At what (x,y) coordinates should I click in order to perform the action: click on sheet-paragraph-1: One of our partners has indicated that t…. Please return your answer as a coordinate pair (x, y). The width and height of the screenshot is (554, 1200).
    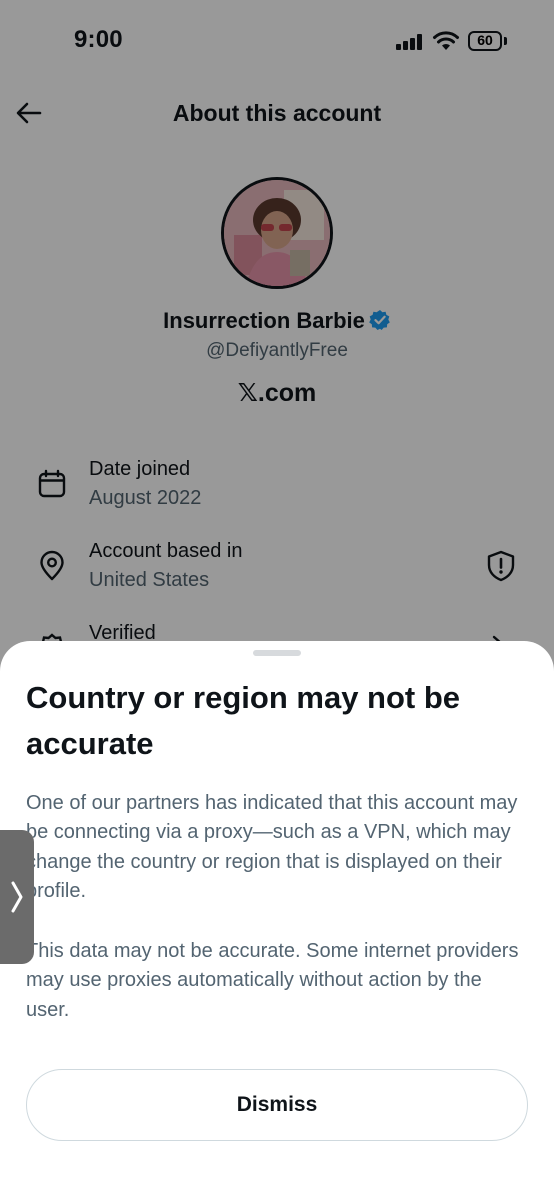
    Looking at the image, I should click on (272, 847).